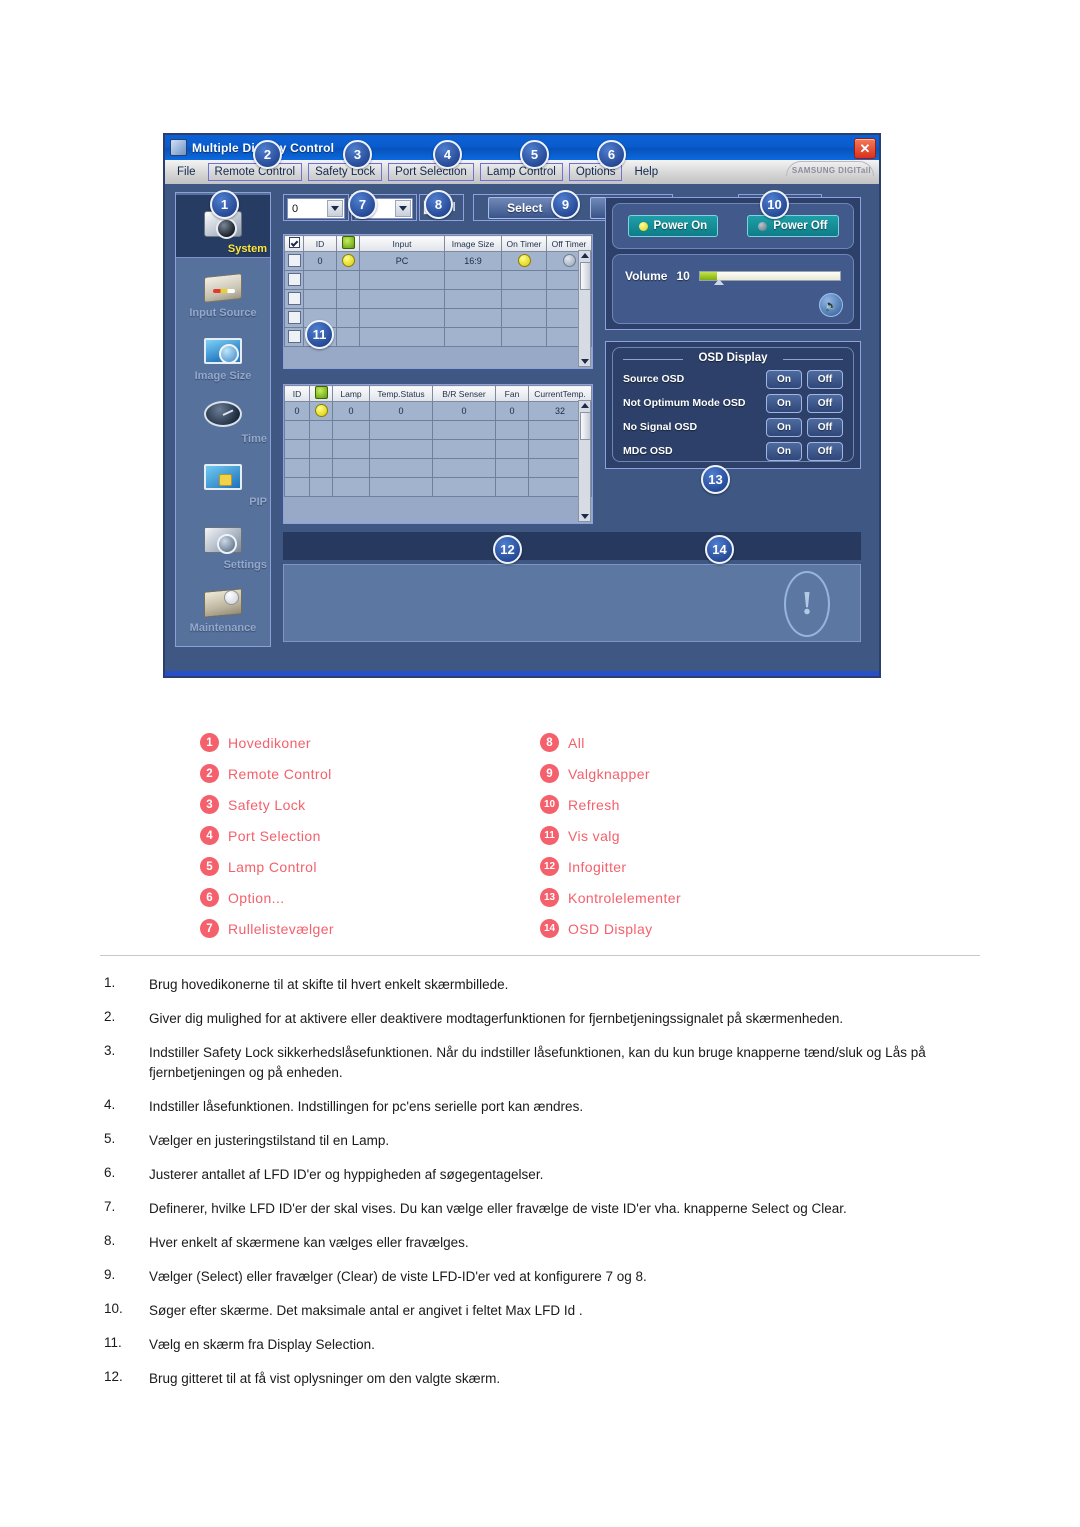 The height and width of the screenshot is (1527, 1080). What do you see at coordinates (565, 204) in the screenshot?
I see `callout-9: 9` at bounding box center [565, 204].